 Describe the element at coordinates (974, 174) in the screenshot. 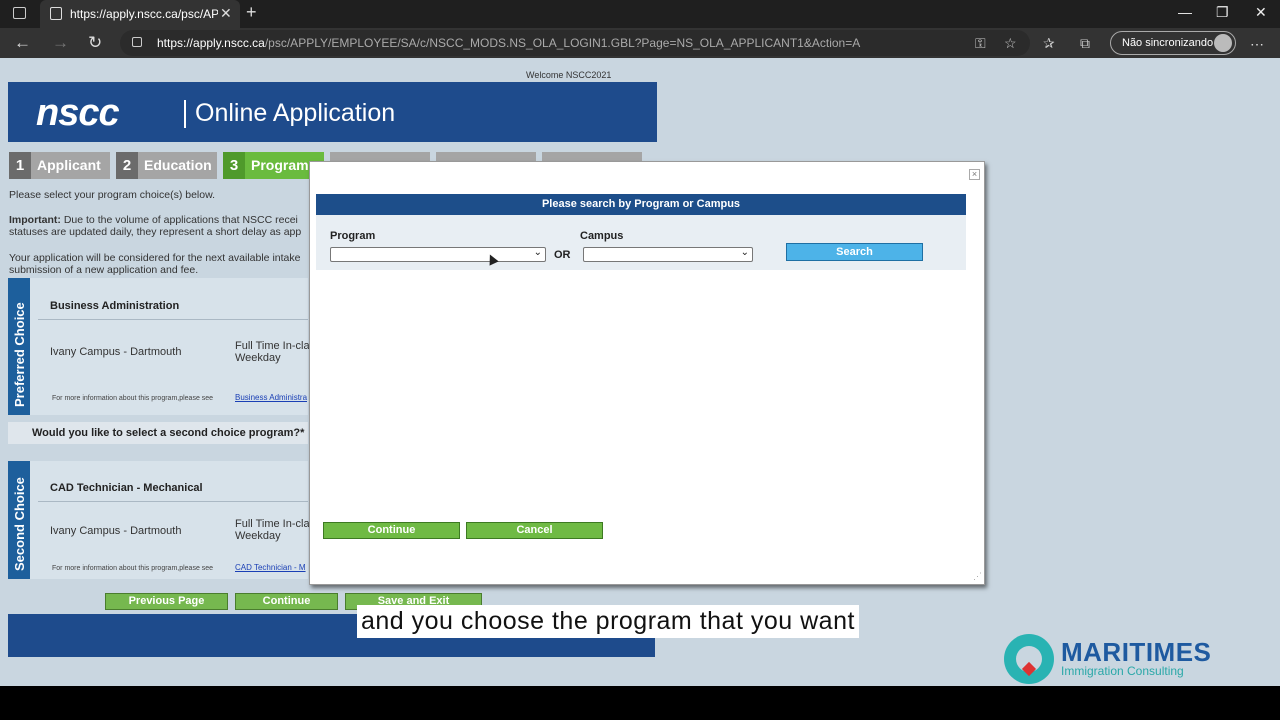

I see `dialog-close-icon: ×` at that location.